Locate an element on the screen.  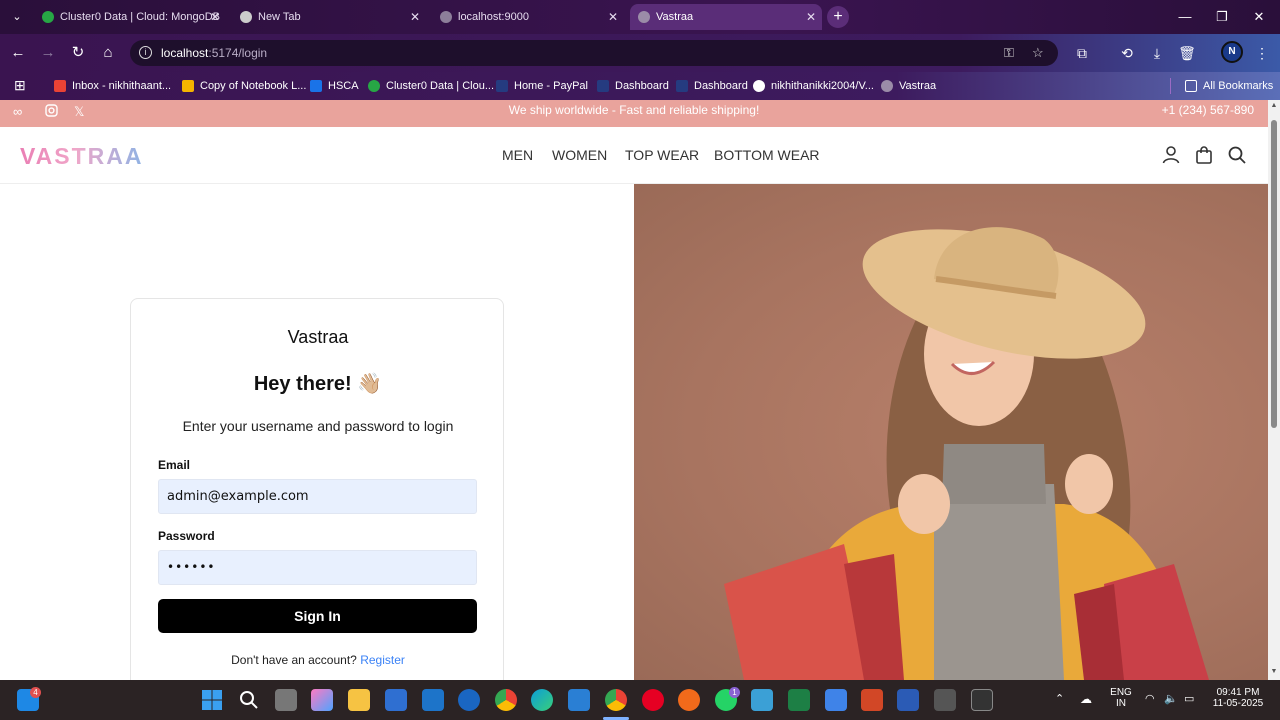
language-indicator: ENG IN is located at coordinates (1121, 698).